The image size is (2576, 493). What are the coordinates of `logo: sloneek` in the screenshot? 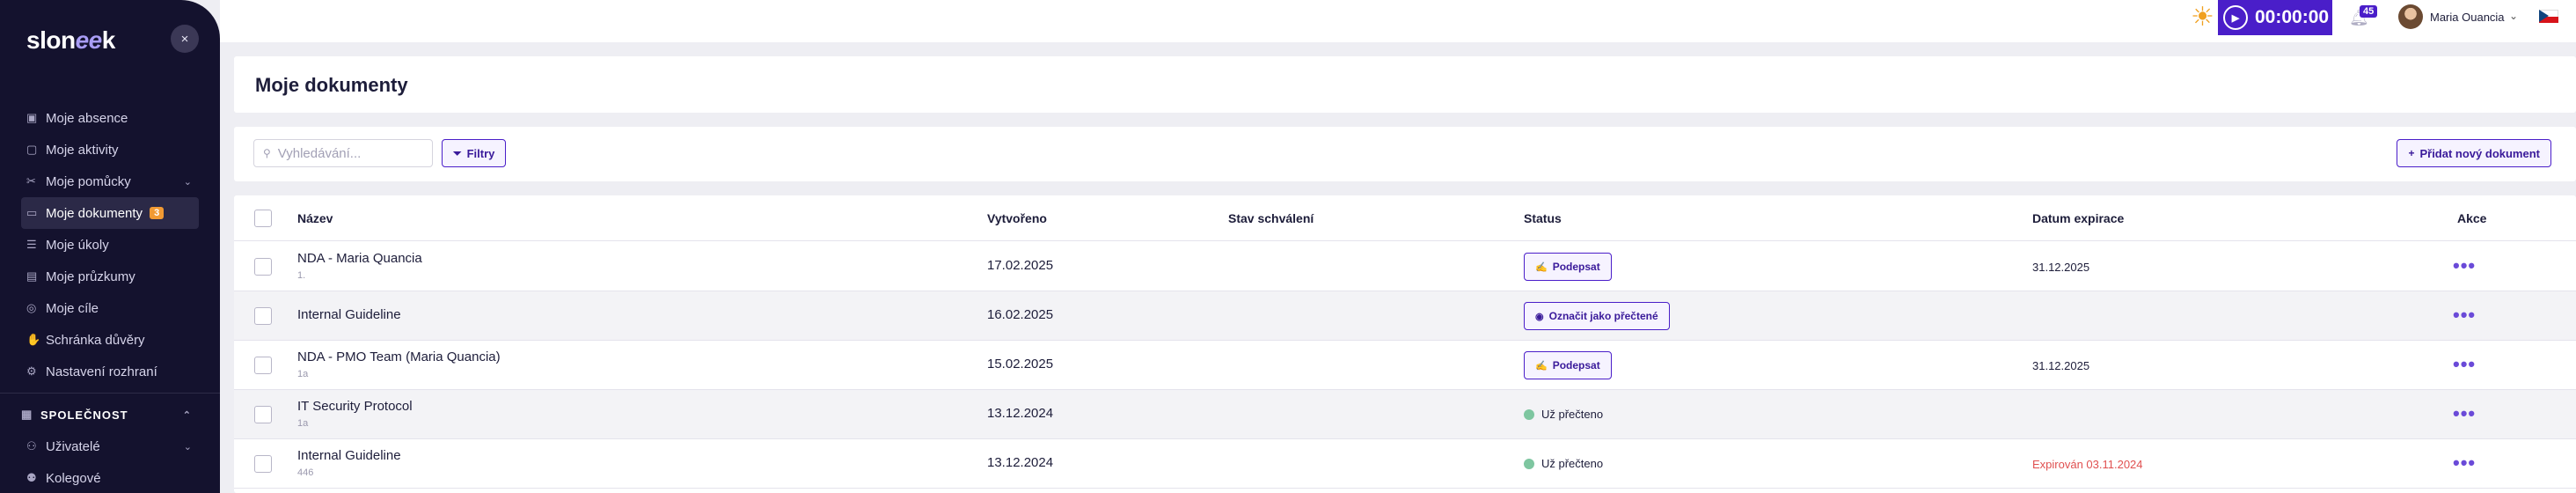 It's located at (70, 40).